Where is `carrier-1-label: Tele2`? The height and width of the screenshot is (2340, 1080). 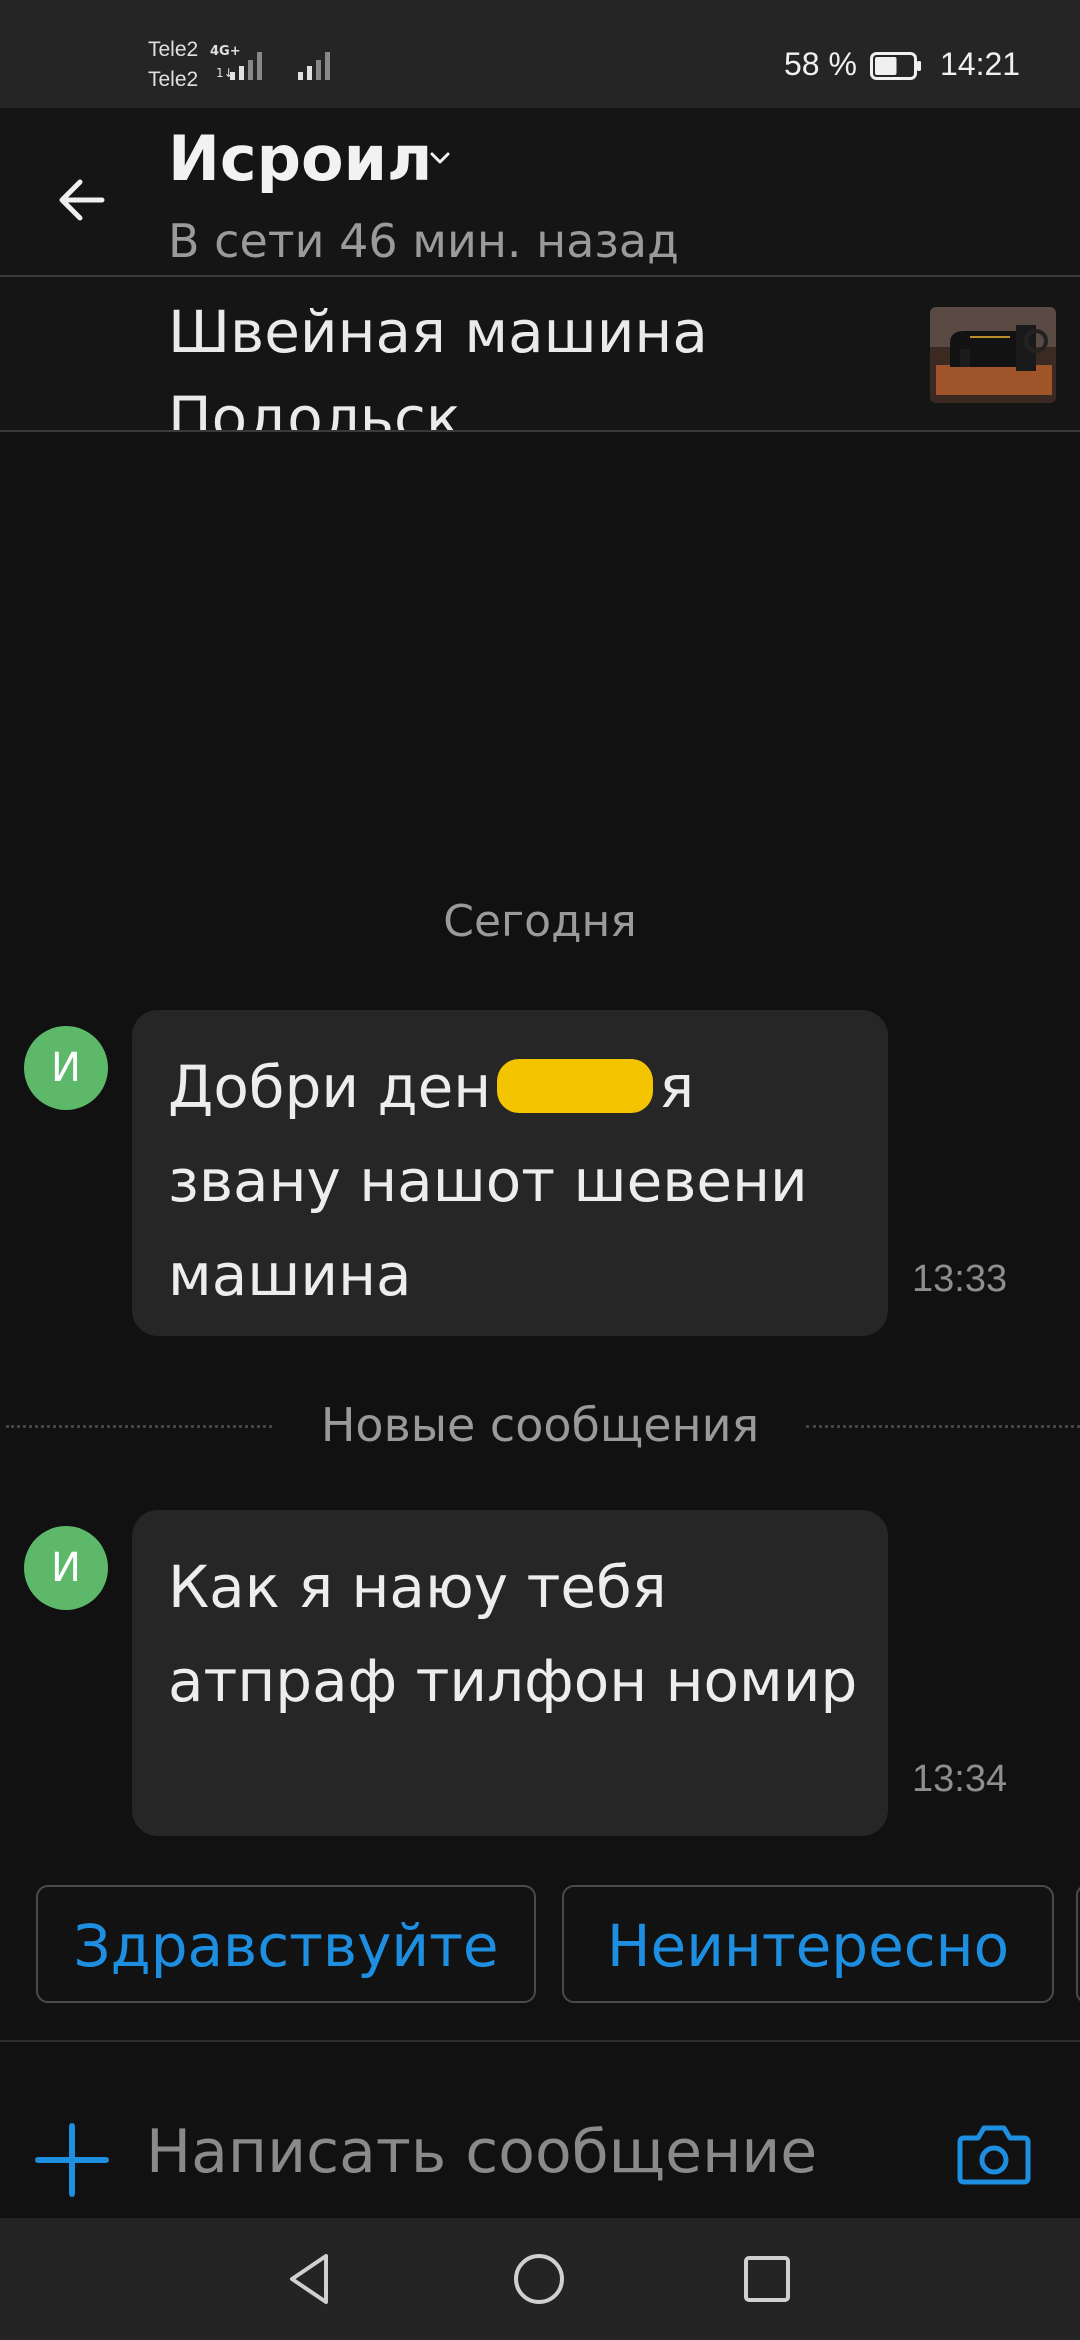 carrier-1-label: Tele2 is located at coordinates (173, 49).